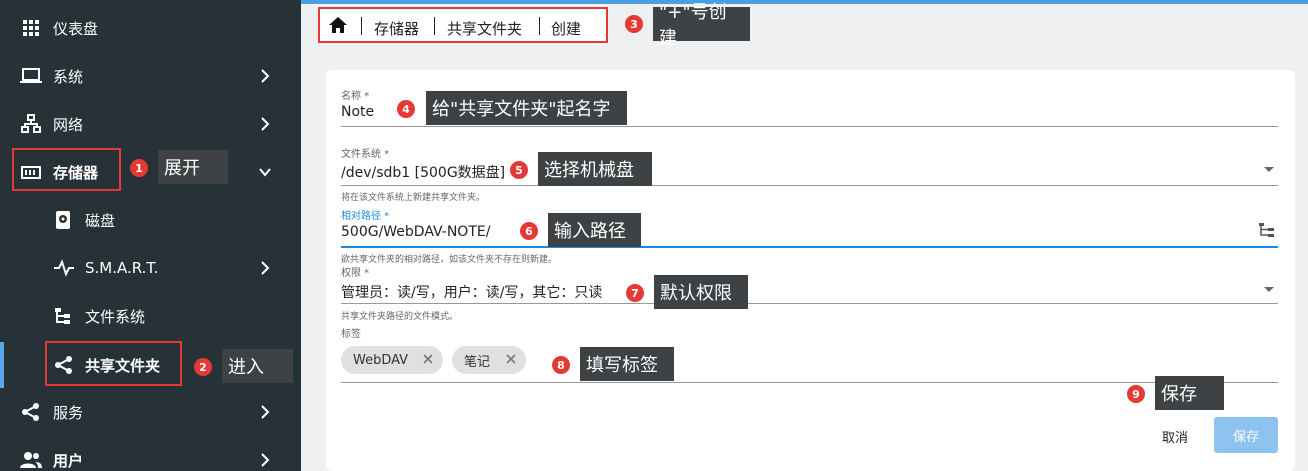 The width and height of the screenshot is (1308, 471). What do you see at coordinates (423, 172) in the screenshot?
I see `filesystem-select: /dev/sdb1 [500G数据盘]` at bounding box center [423, 172].